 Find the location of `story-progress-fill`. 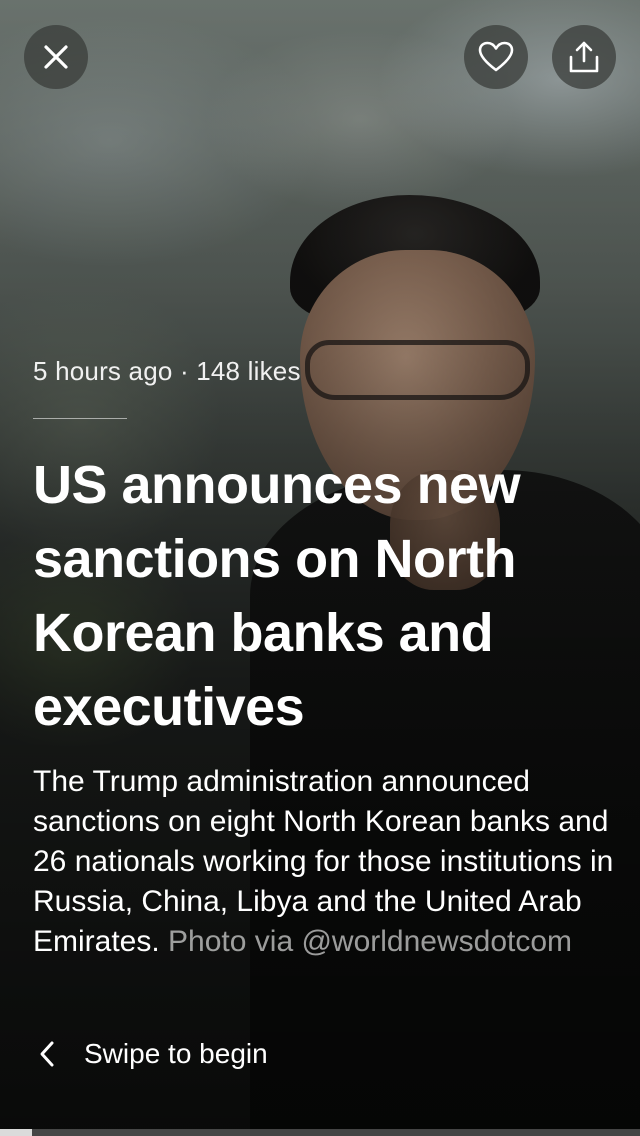

story-progress-fill is located at coordinates (16, 1132).